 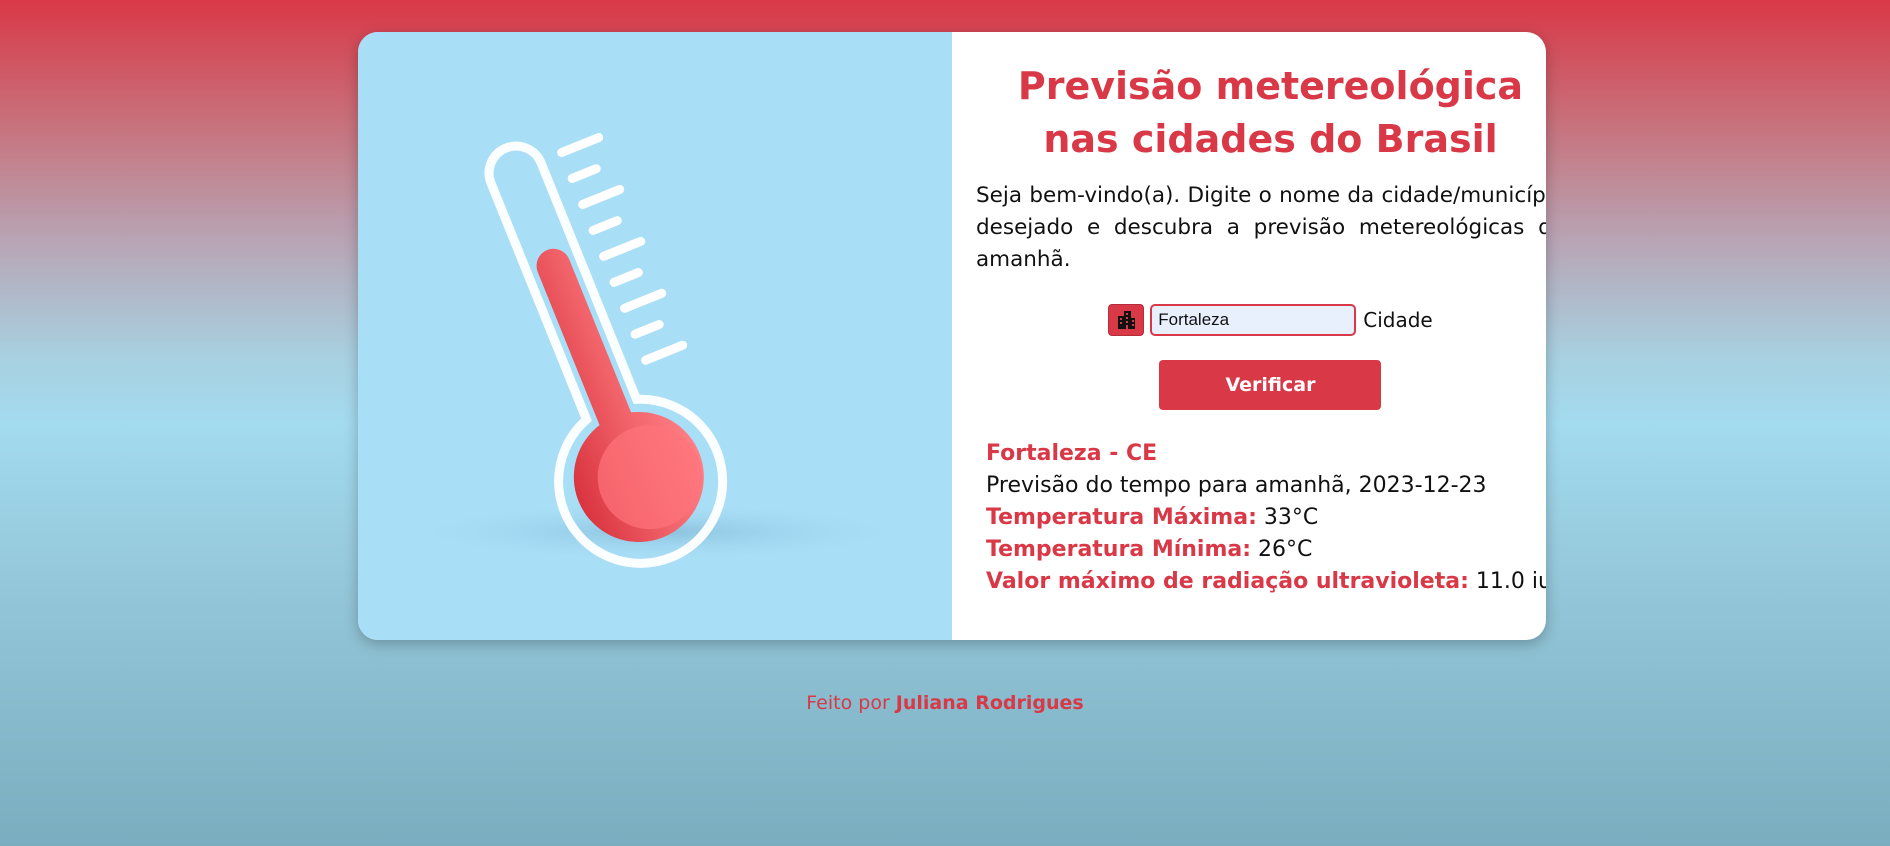 What do you see at coordinates (1510, 581) in the screenshot?
I see `uv-value: 11.0 iuv` at bounding box center [1510, 581].